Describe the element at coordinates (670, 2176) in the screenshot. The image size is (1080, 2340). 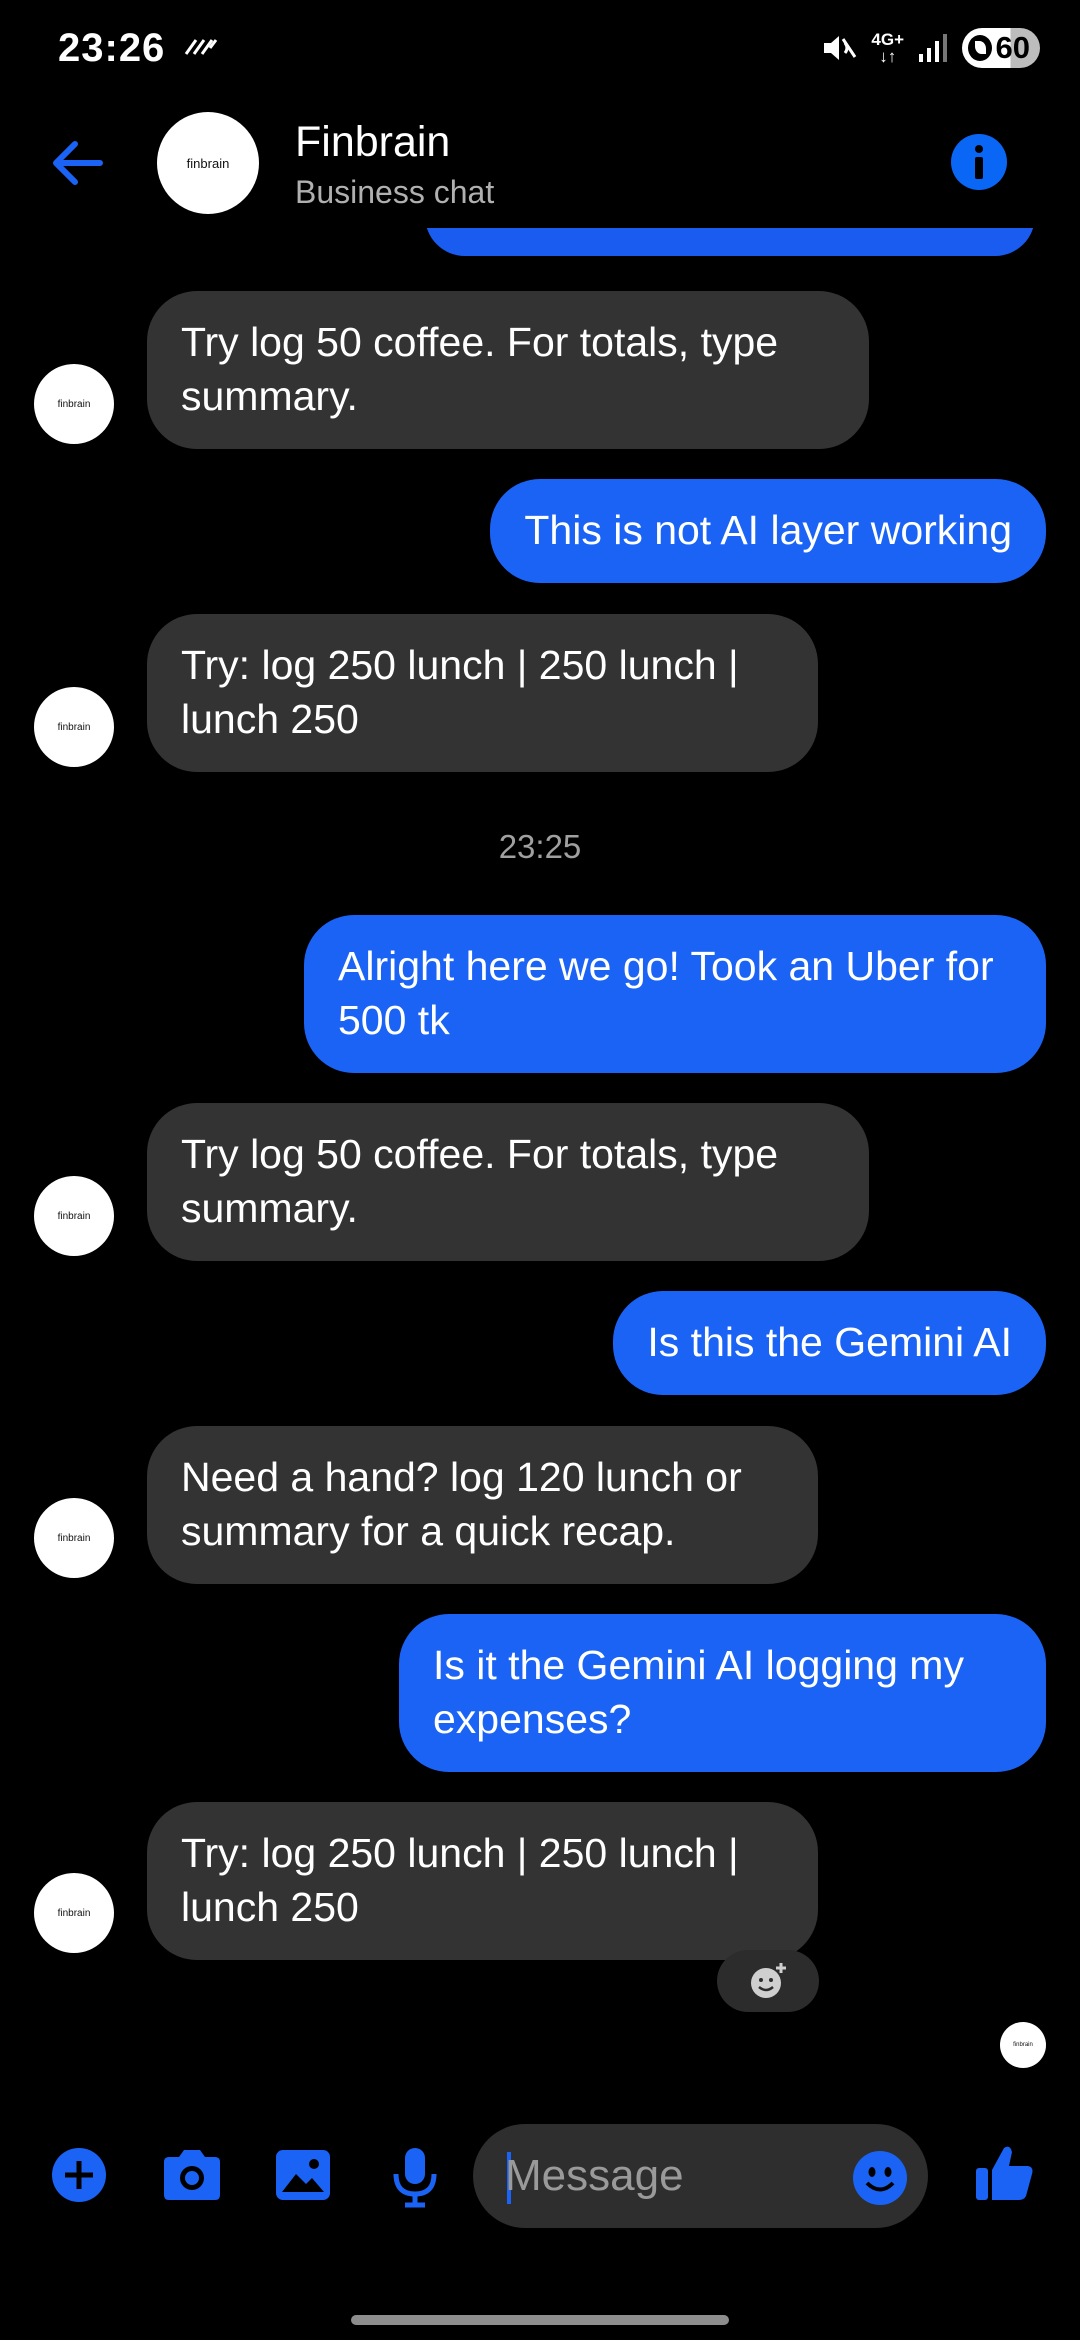
I see `message-input` at that location.